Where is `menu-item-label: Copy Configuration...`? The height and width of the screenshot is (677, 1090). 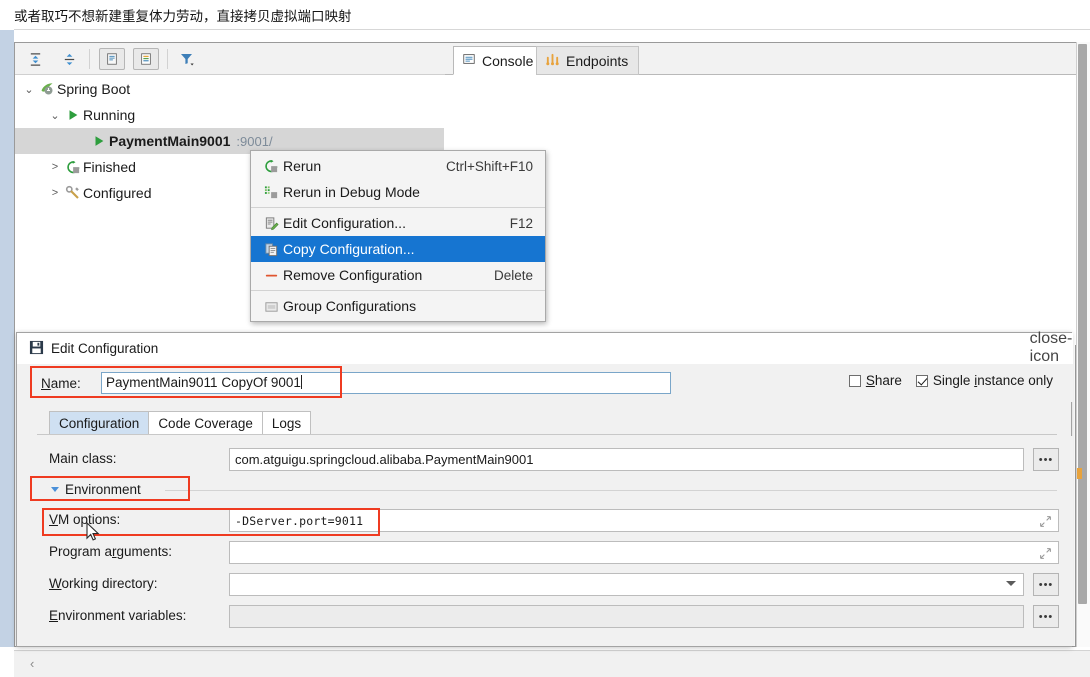
menu-item-label: Copy Configuration... is located at coordinates (349, 249).